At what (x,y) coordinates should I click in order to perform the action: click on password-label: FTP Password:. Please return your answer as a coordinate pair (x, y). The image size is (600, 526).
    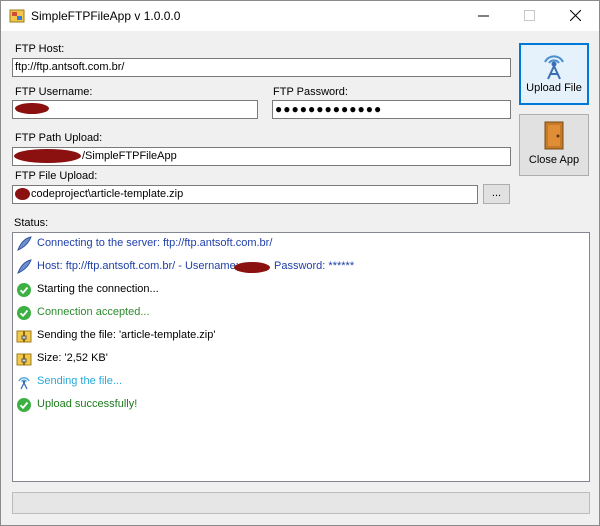
    Looking at the image, I should click on (310, 92).